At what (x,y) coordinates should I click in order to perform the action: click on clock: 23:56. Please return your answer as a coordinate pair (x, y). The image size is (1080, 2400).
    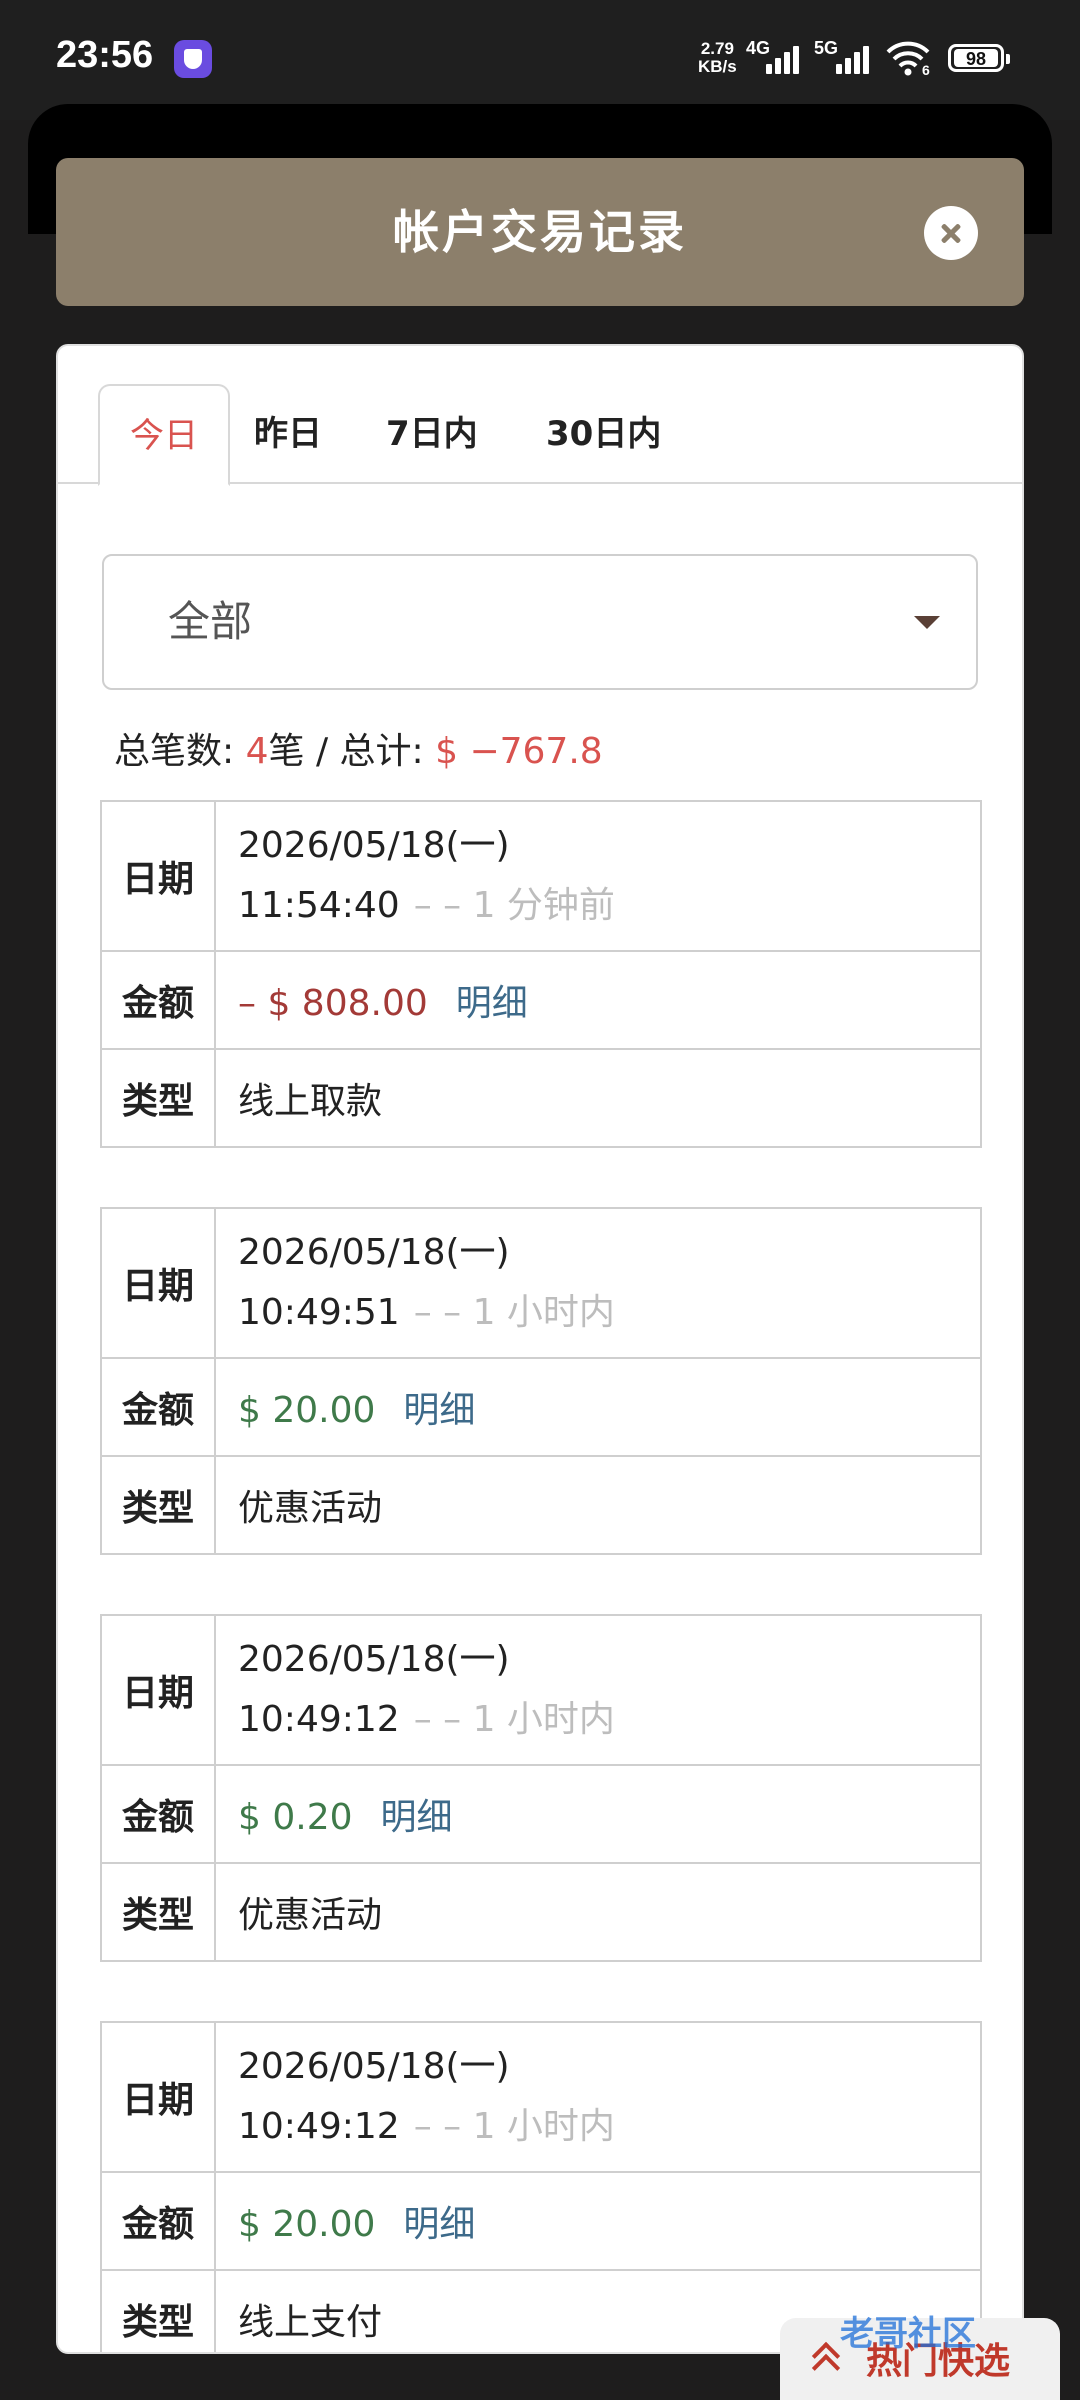
    Looking at the image, I should click on (105, 55).